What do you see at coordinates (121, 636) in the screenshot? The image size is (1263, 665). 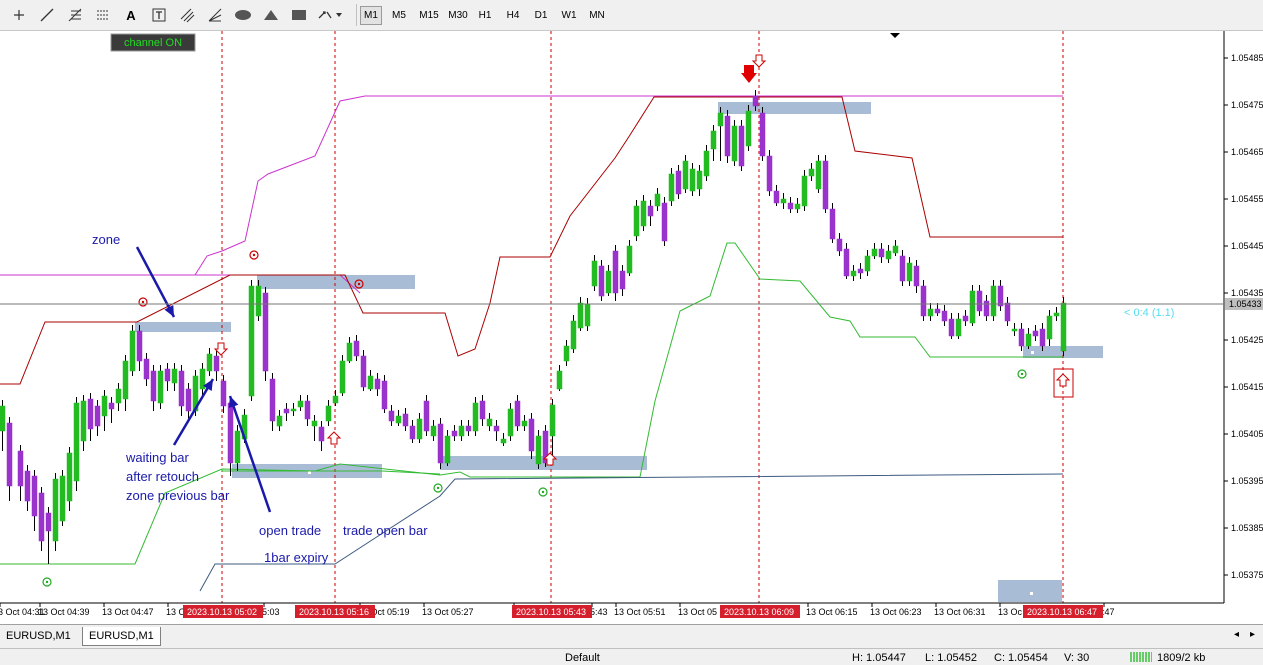 I see `tab-eurusd-m1-active: EURUSD,M1` at bounding box center [121, 636].